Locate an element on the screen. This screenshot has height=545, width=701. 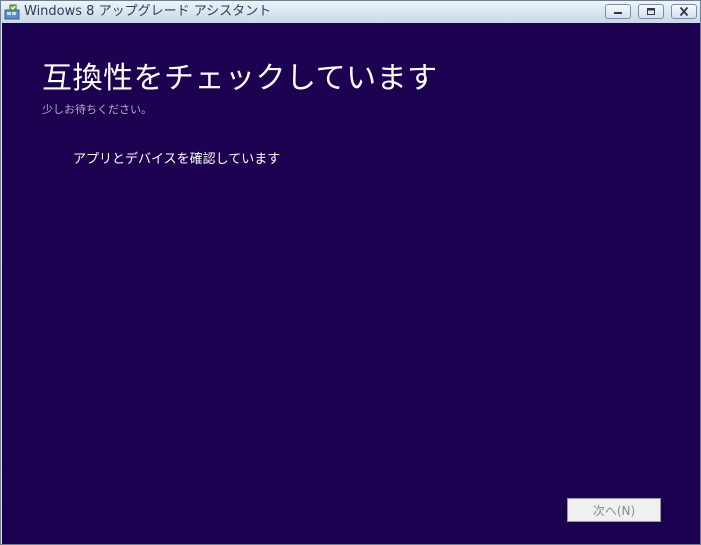
minimize-button is located at coordinates (618, 11).